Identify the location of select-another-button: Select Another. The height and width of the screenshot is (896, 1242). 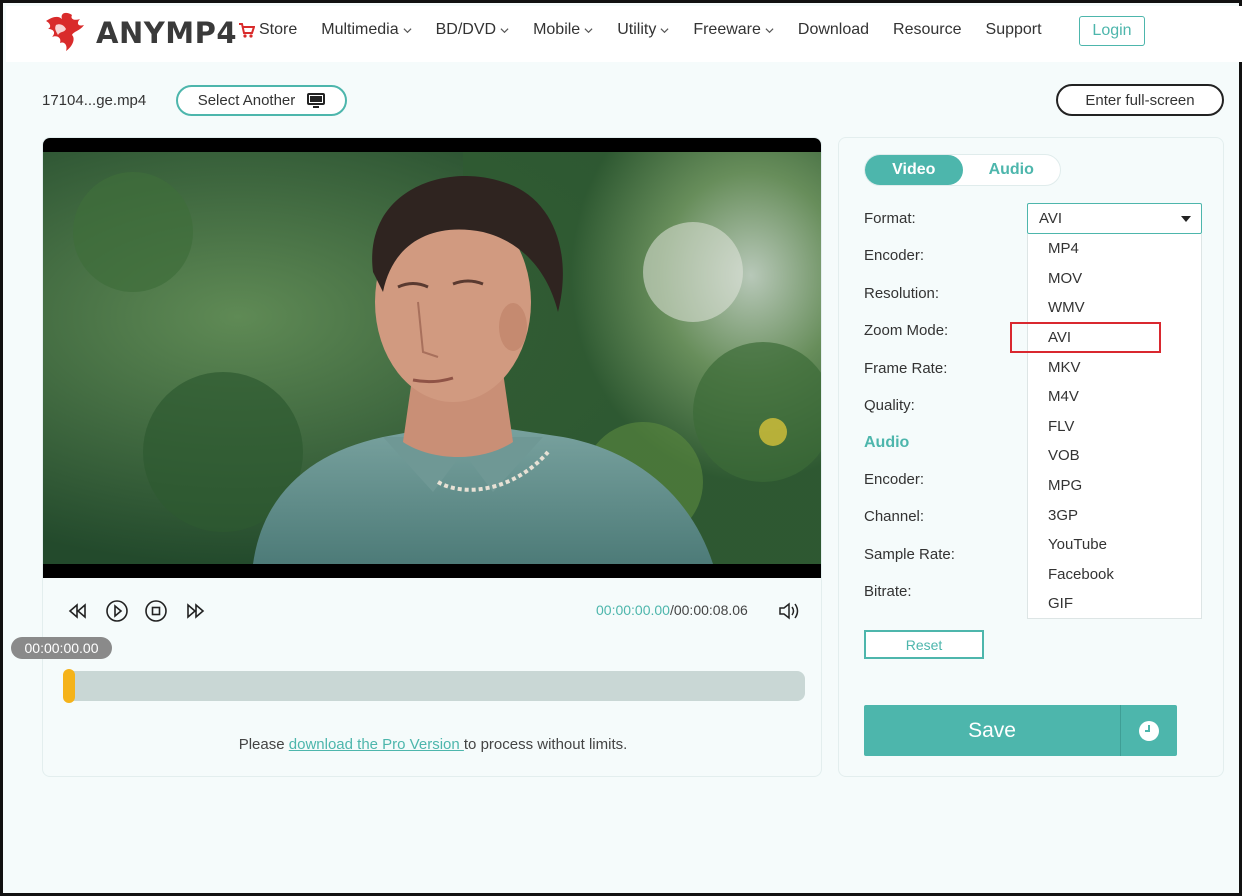
(261, 100).